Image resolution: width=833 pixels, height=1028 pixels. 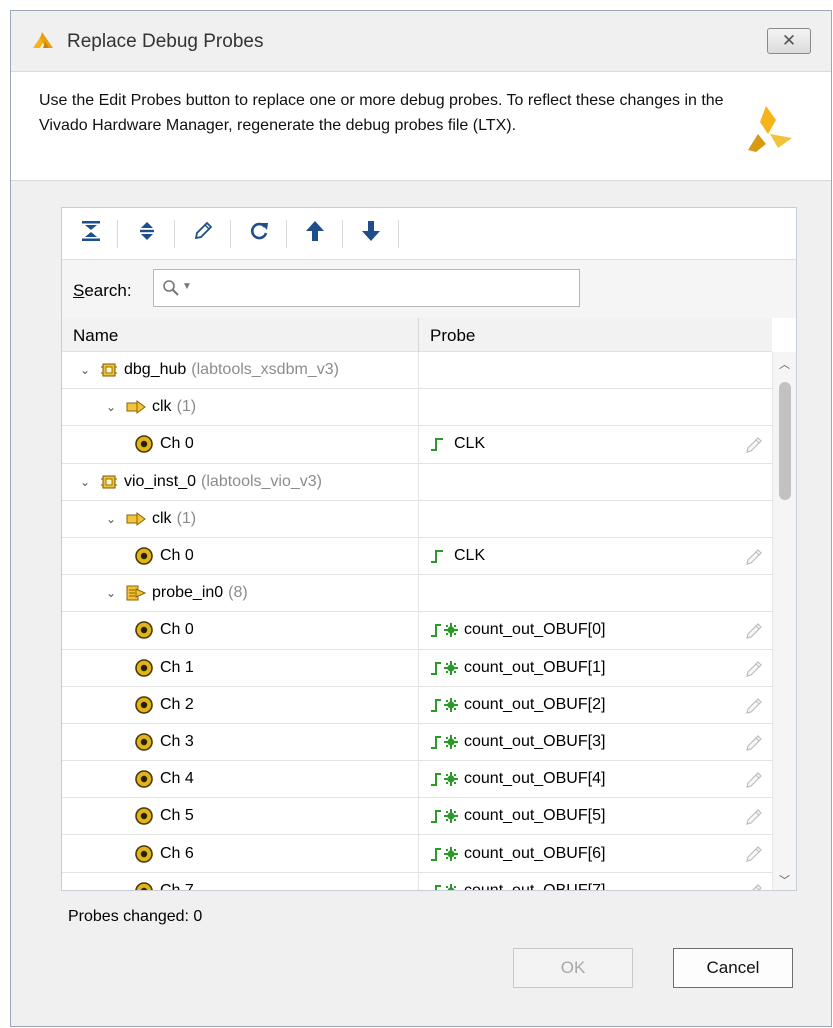 I want to click on close-button: ✕, so click(x=789, y=41).